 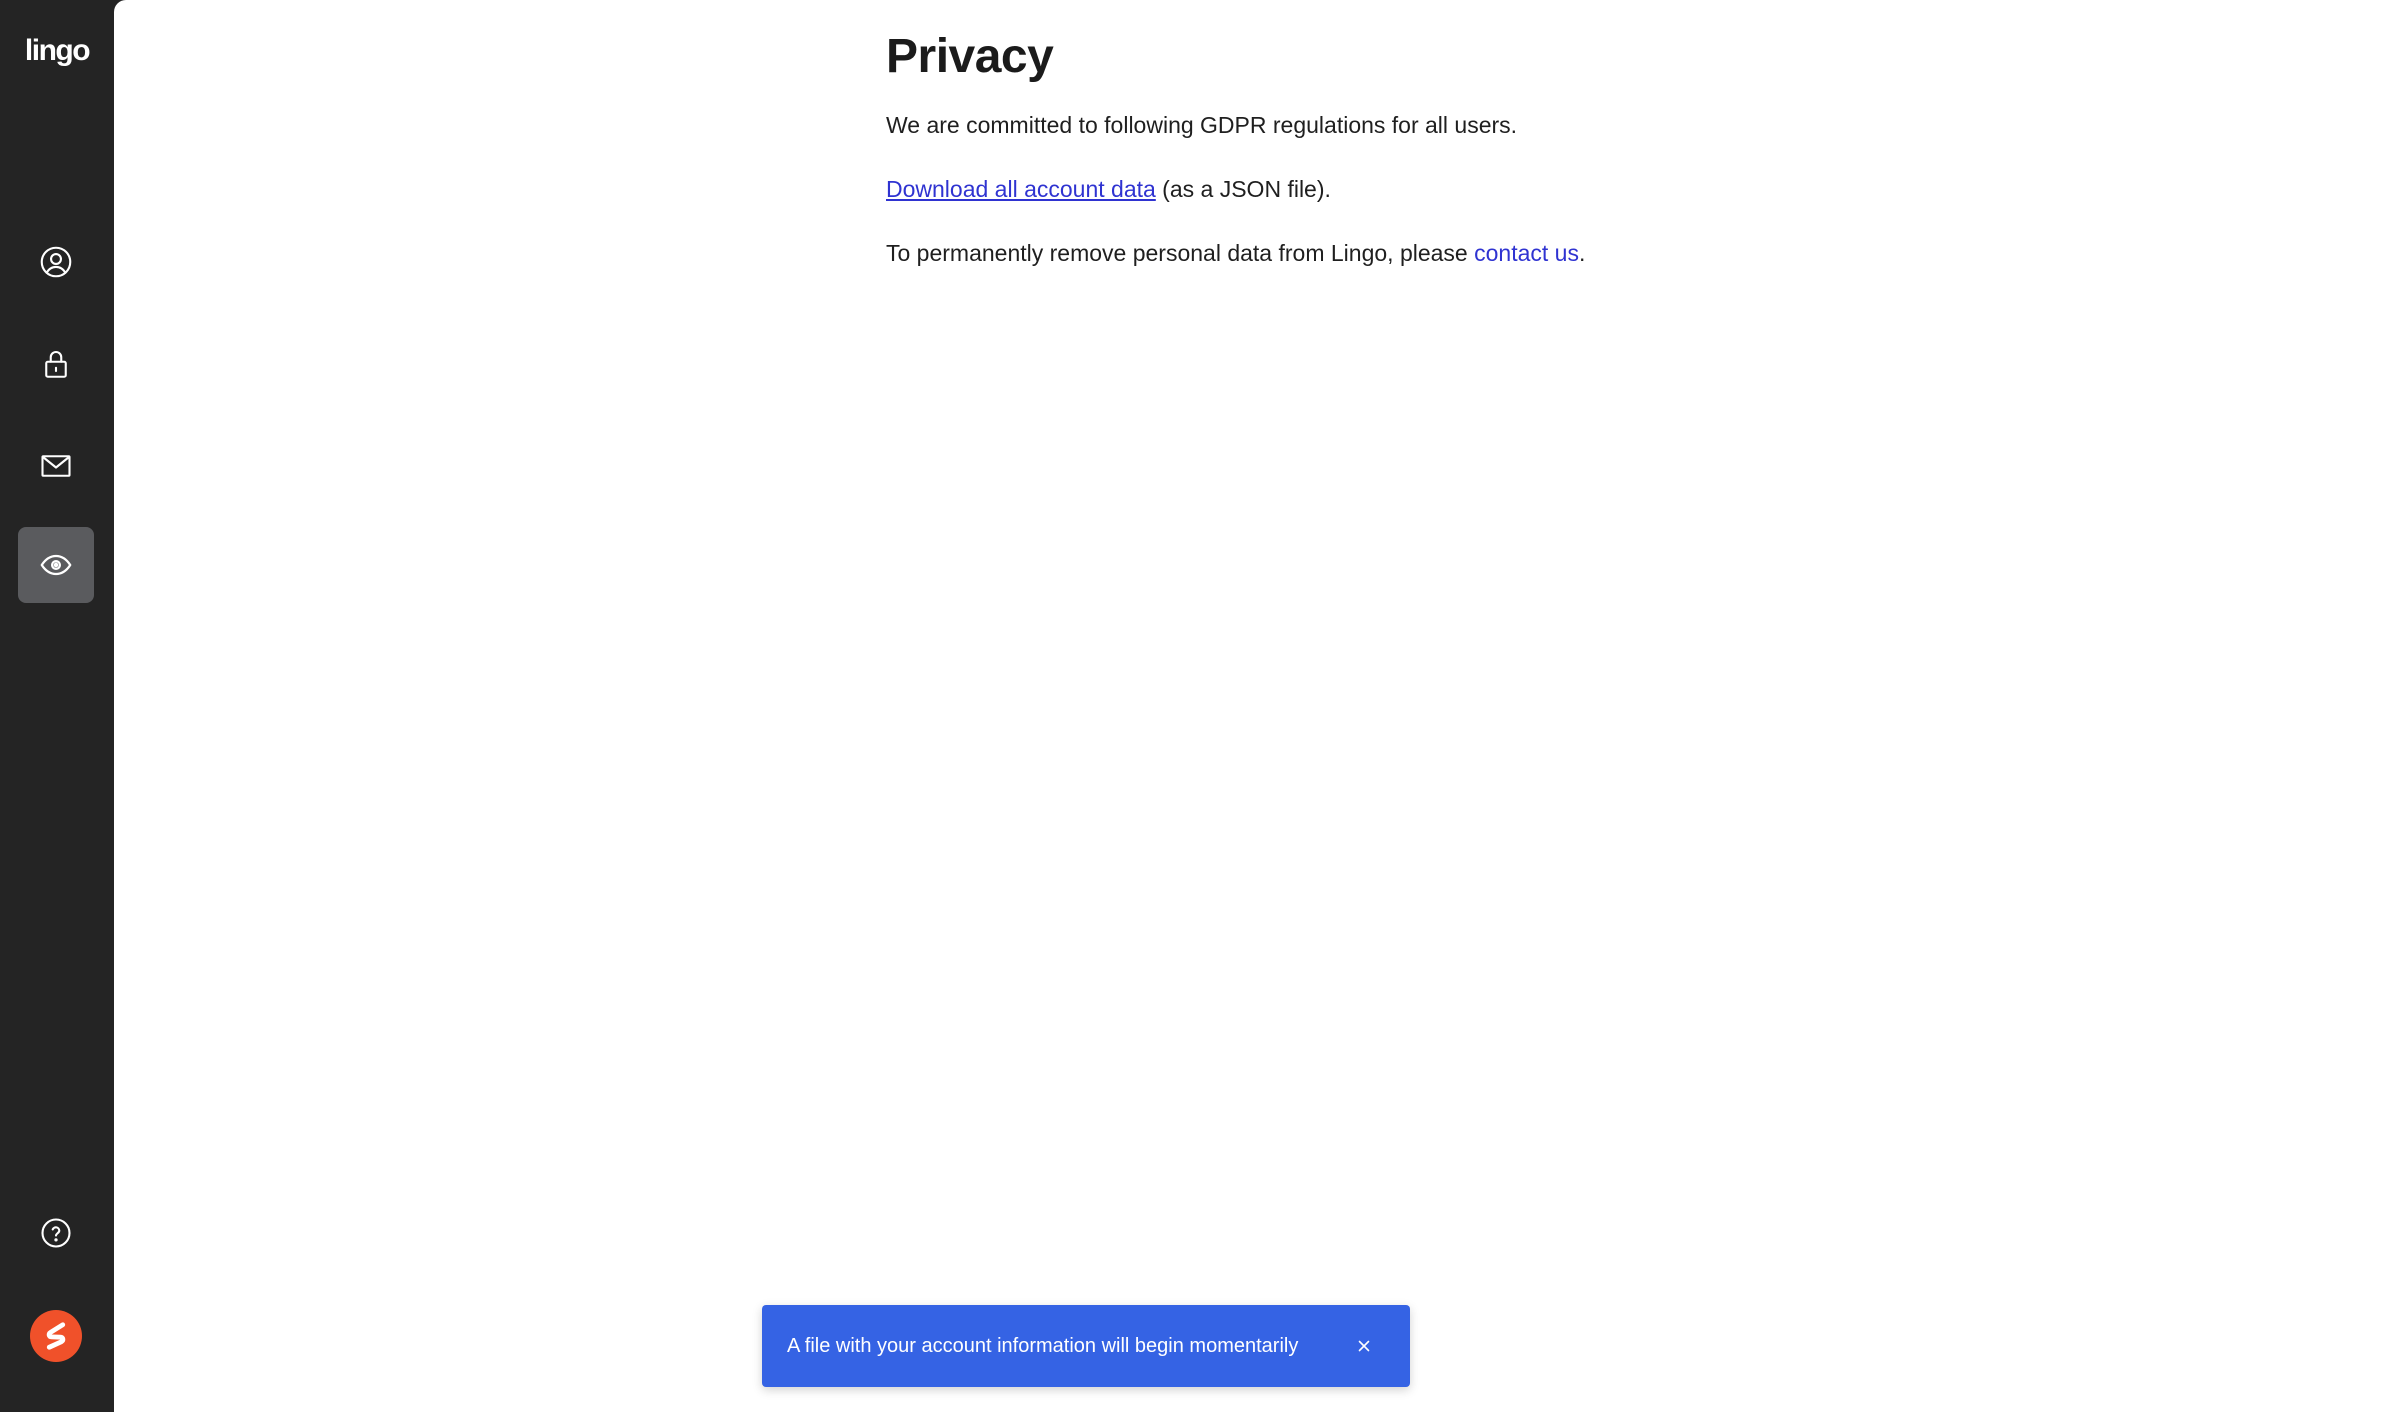 I want to click on help-button, so click(x=56, y=1233).